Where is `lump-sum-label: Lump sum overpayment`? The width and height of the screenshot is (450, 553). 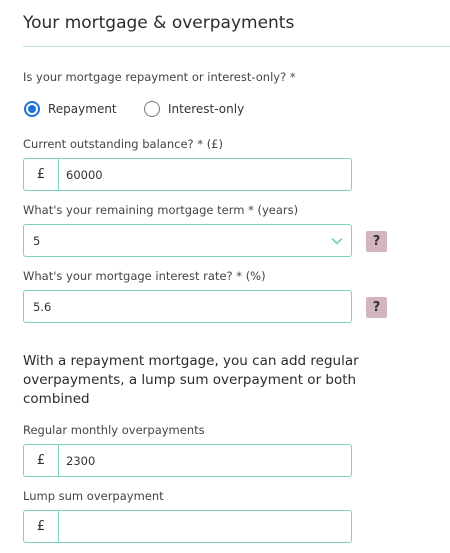
lump-sum-label: Lump sum overpayment is located at coordinates (93, 496).